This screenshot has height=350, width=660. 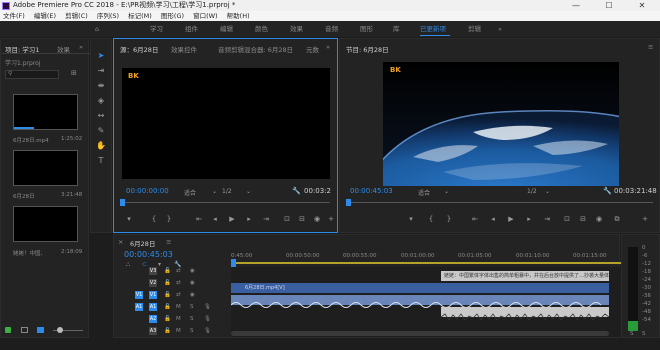 I want to click on workspace-clip: 剪辑, so click(x=474, y=29).